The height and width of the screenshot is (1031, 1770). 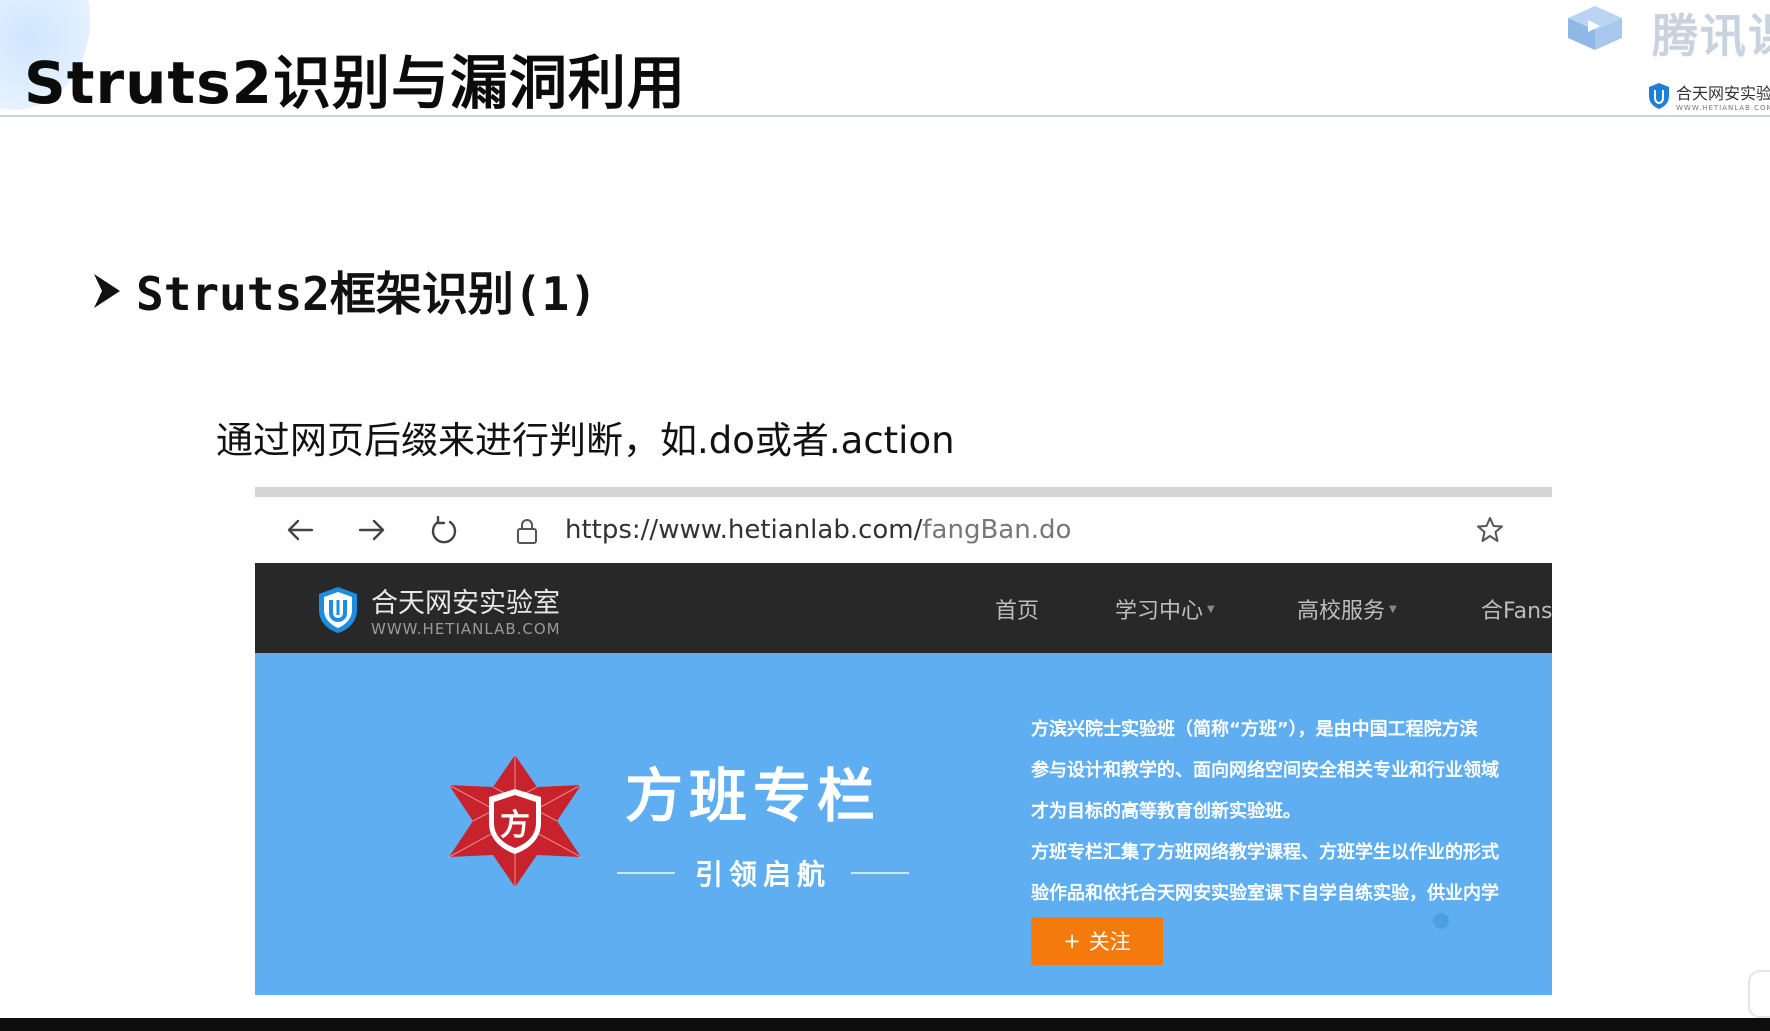 I want to click on tencent-classroom-logo: 腾讯课, so click(x=1668, y=31).